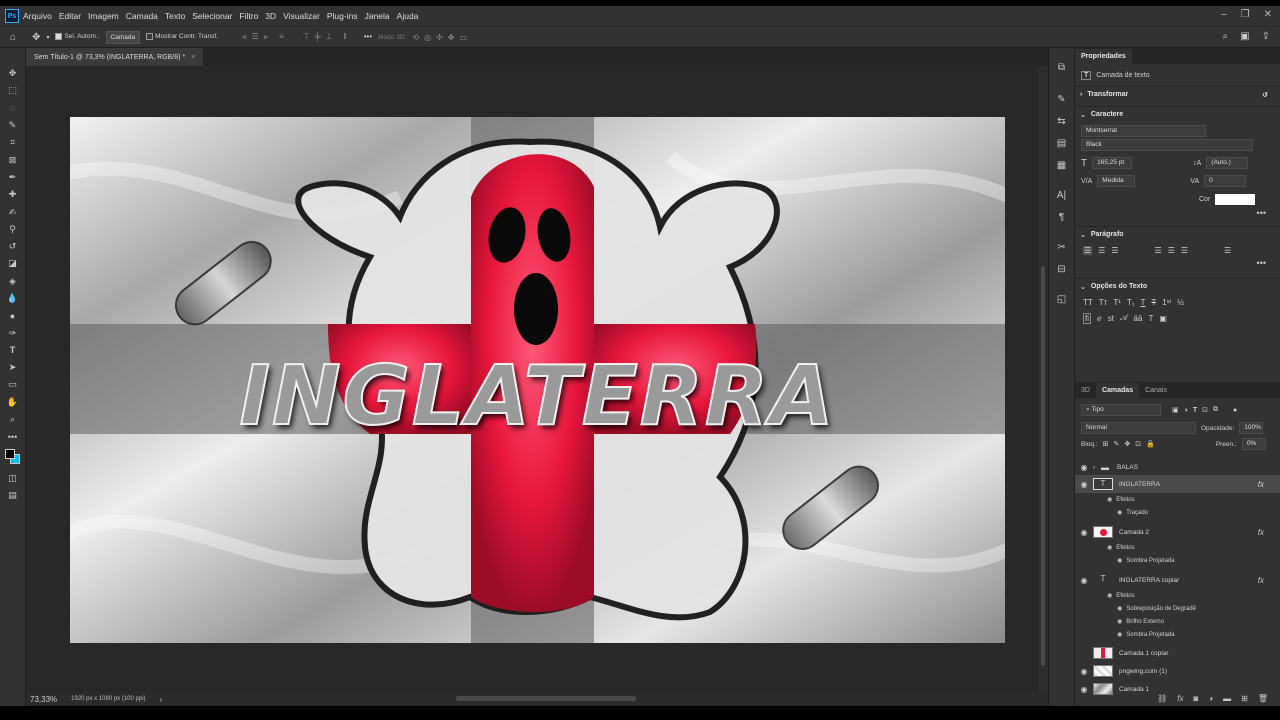 This screenshot has height=720, width=1280. Describe the element at coordinates (1061, 102) in the screenshot. I see `brush-settings-icon: ✎` at that location.